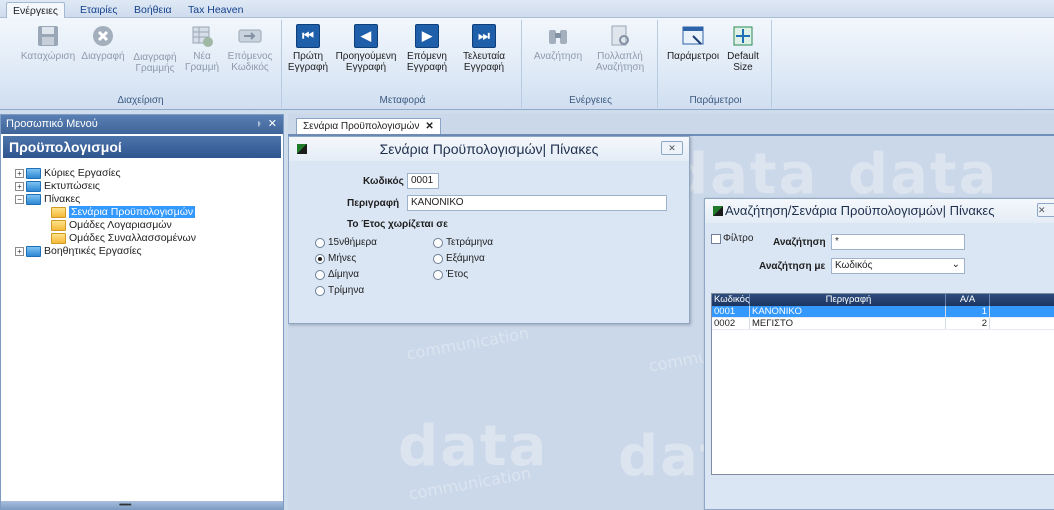  I want to click on radio-label: Τρίμηνα, so click(346, 290).